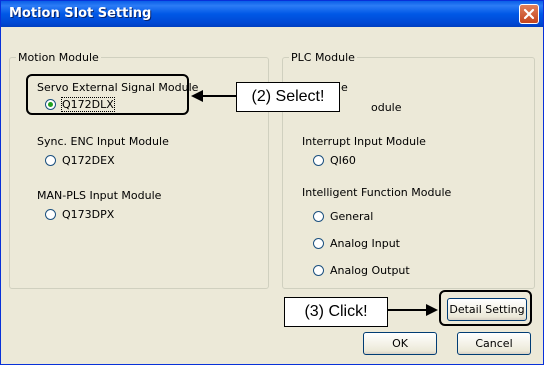  I want to click on window-title: Motion Slot Setting, so click(80, 13).